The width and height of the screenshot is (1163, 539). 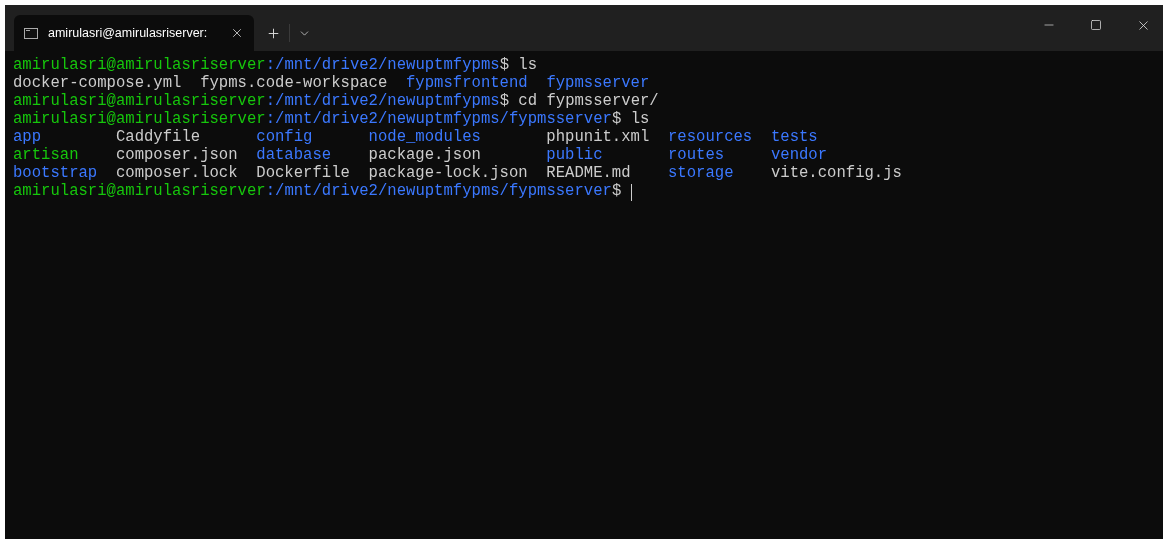 What do you see at coordinates (448, 173) in the screenshot?
I see `file-name: package-lock.json` at bounding box center [448, 173].